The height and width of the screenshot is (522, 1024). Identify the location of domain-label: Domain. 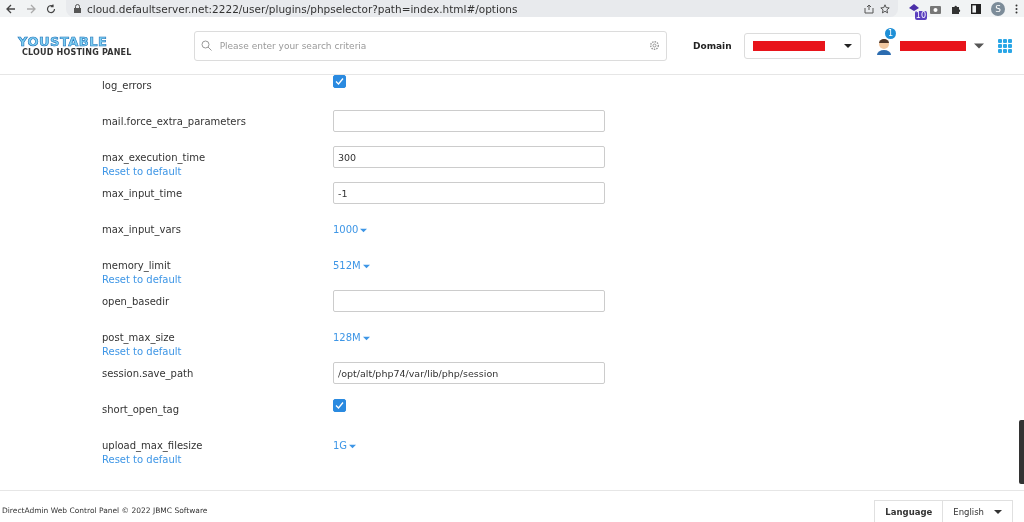
(712, 45).